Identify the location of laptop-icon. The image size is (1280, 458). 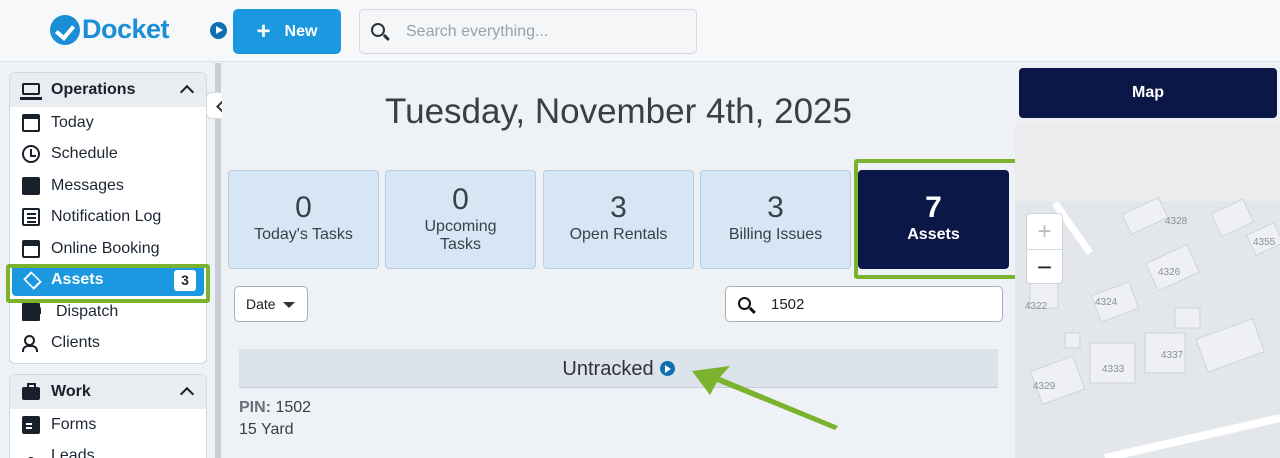
(31, 91).